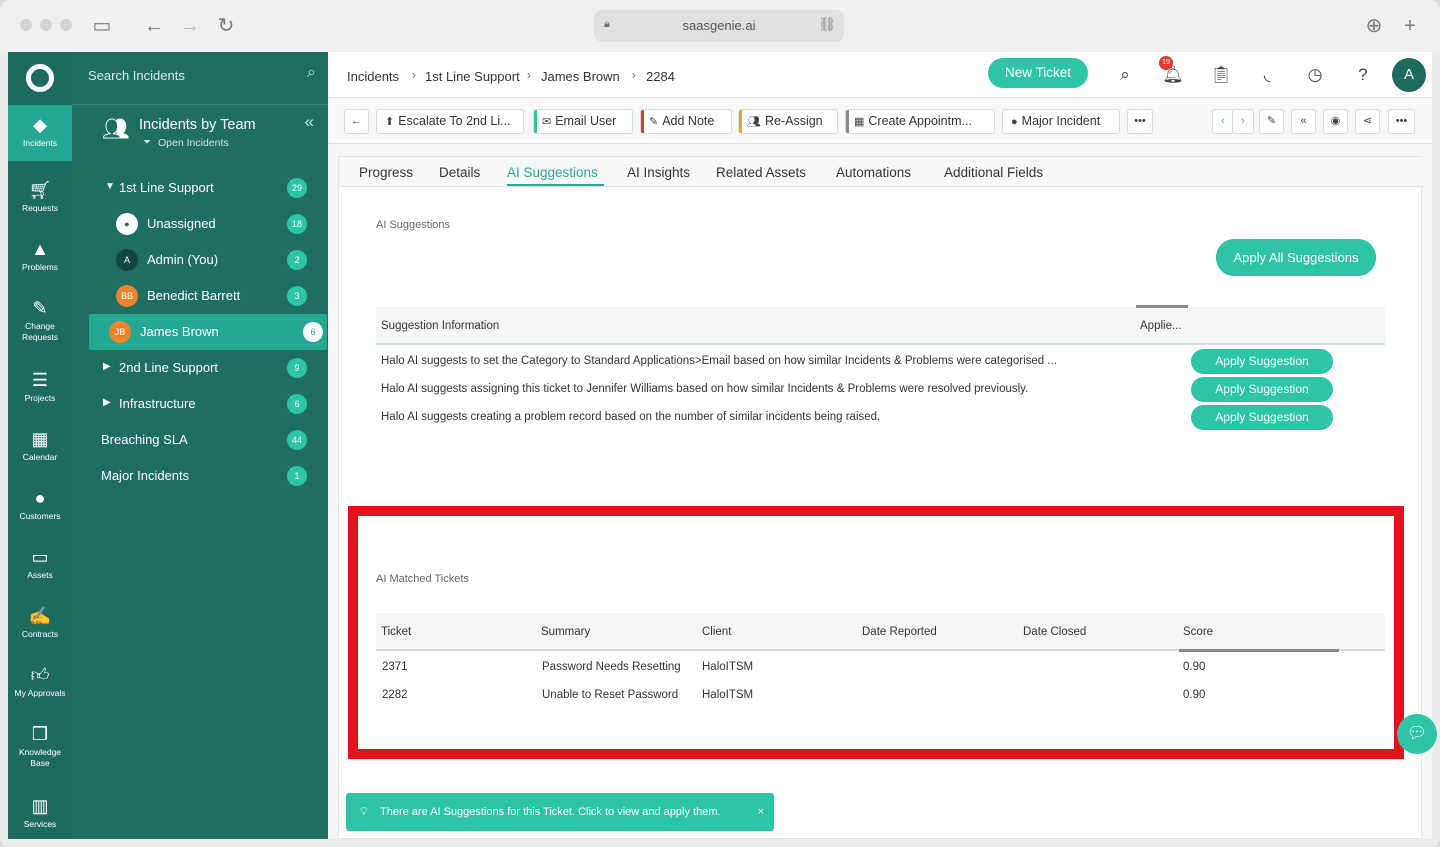 Image resolution: width=1440 pixels, height=847 pixels. I want to click on team-infrastructure: ▶ Infrastructure 6, so click(200, 404).